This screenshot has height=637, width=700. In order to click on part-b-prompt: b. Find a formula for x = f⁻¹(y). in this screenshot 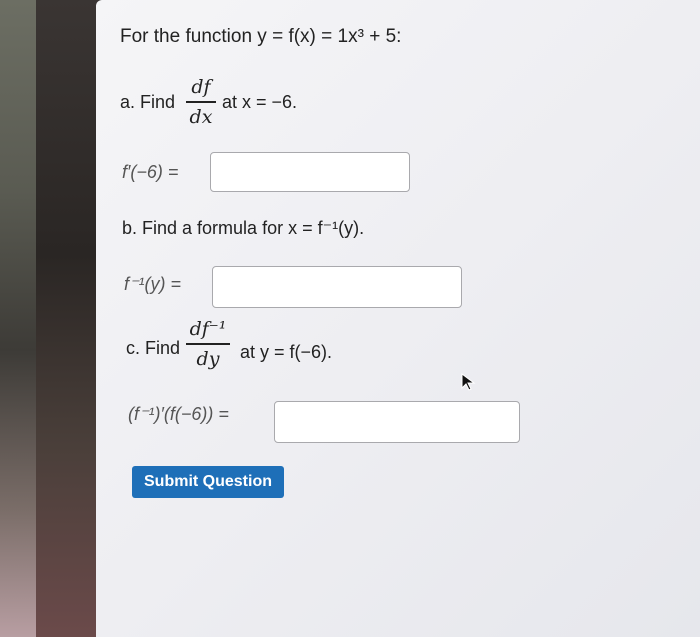, I will do `click(243, 228)`.